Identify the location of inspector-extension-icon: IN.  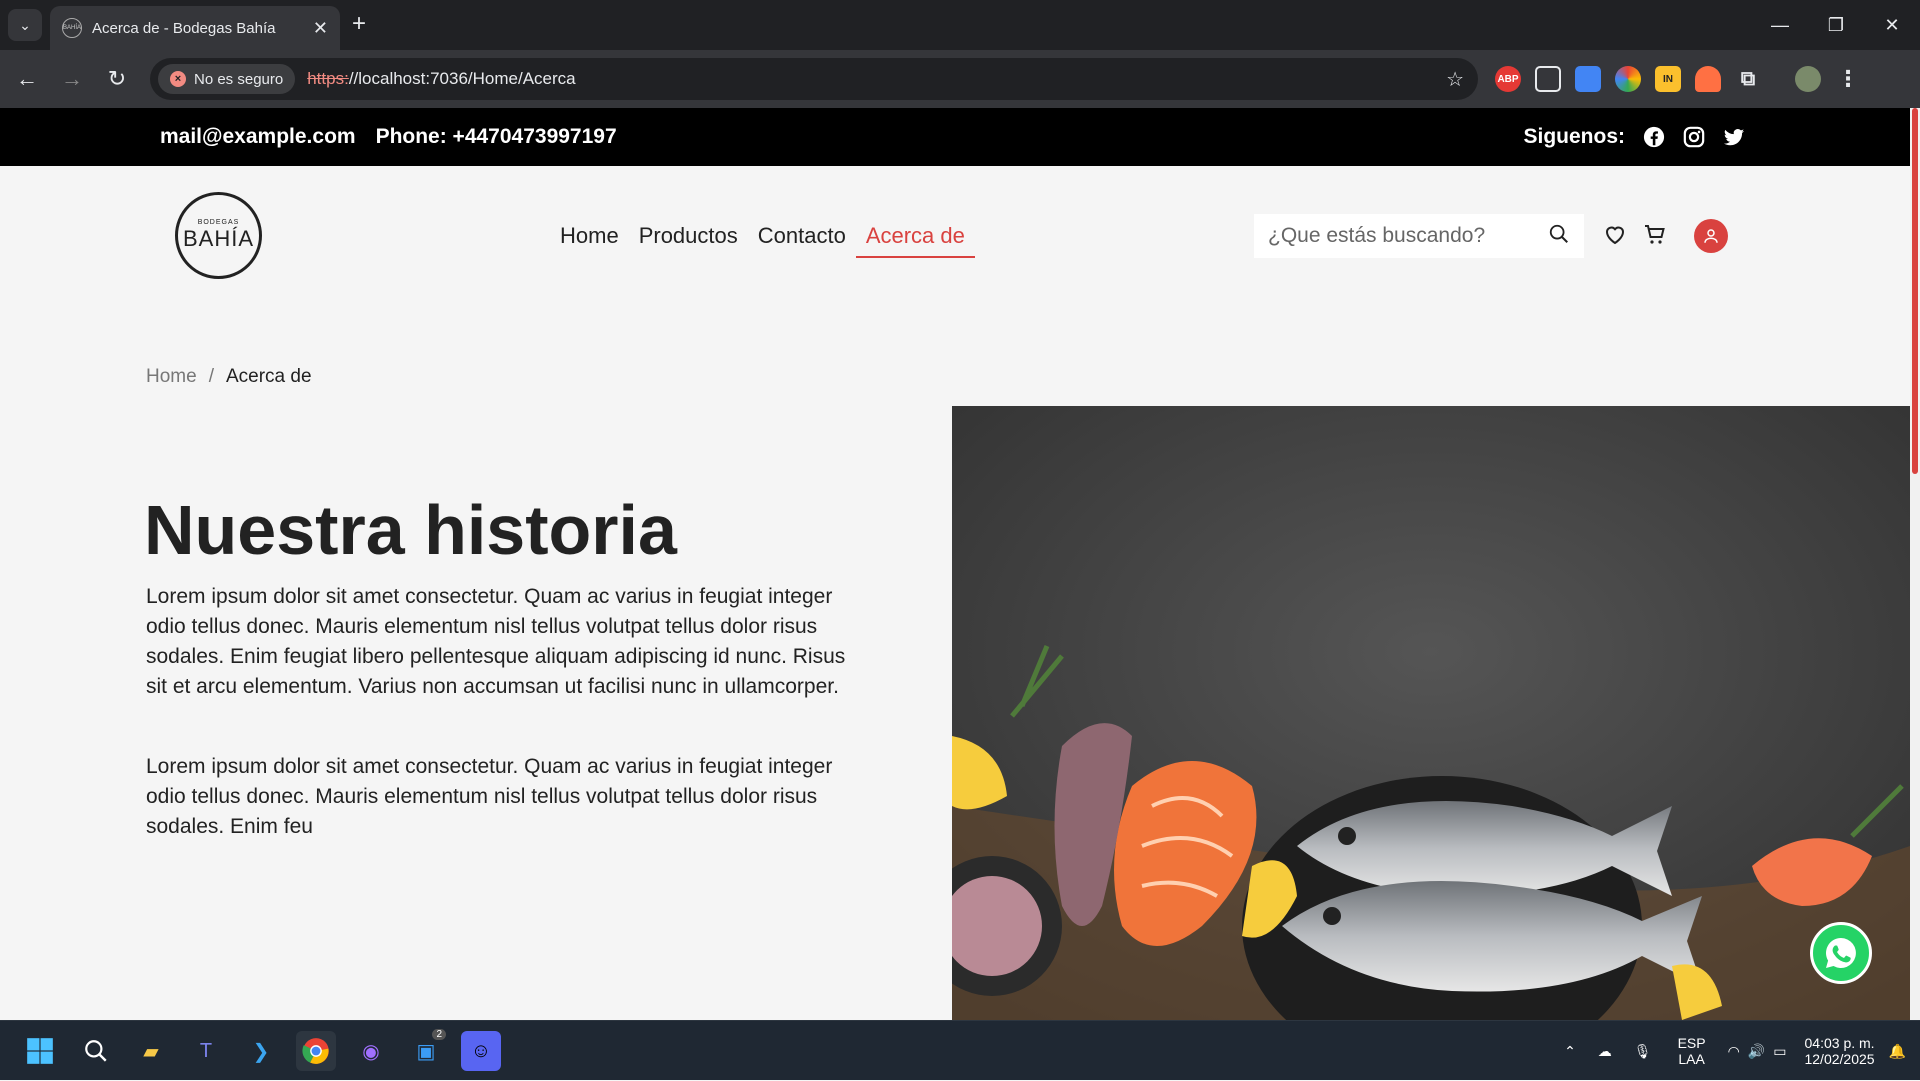
(1668, 79).